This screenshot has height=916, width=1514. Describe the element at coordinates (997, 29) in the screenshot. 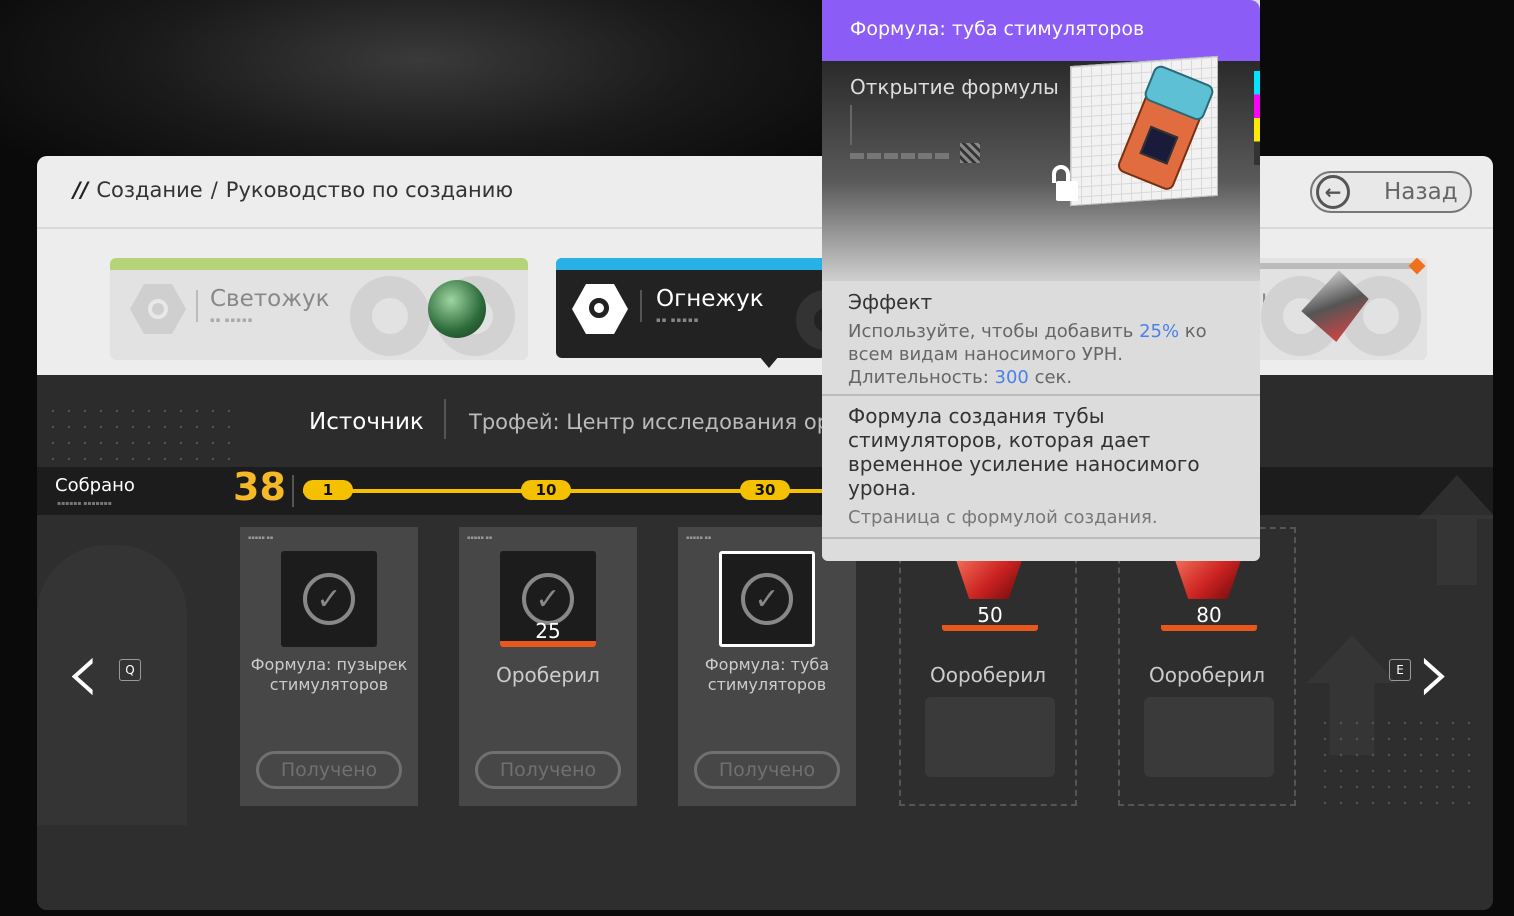

I see `tooltip-title: Формула: туба стимуляторов` at that location.